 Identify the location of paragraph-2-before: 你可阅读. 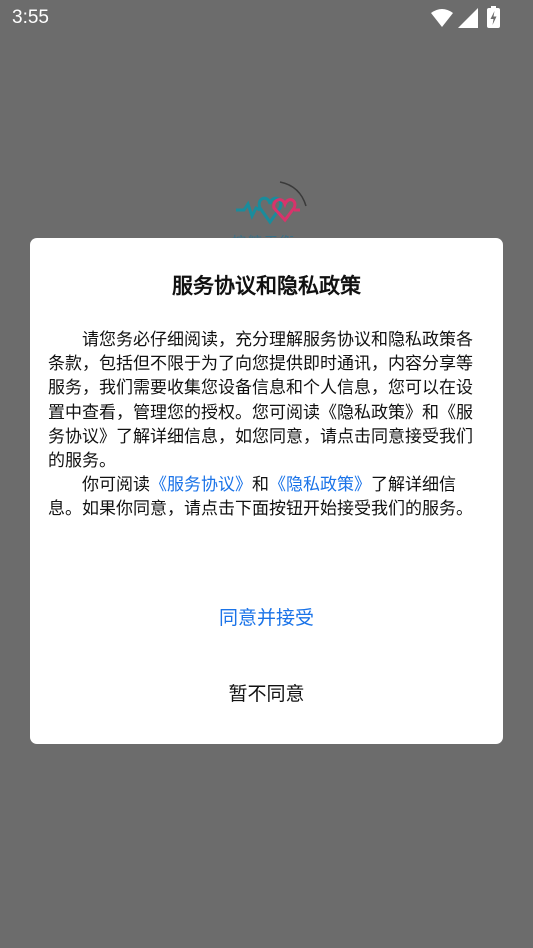
(116, 485).